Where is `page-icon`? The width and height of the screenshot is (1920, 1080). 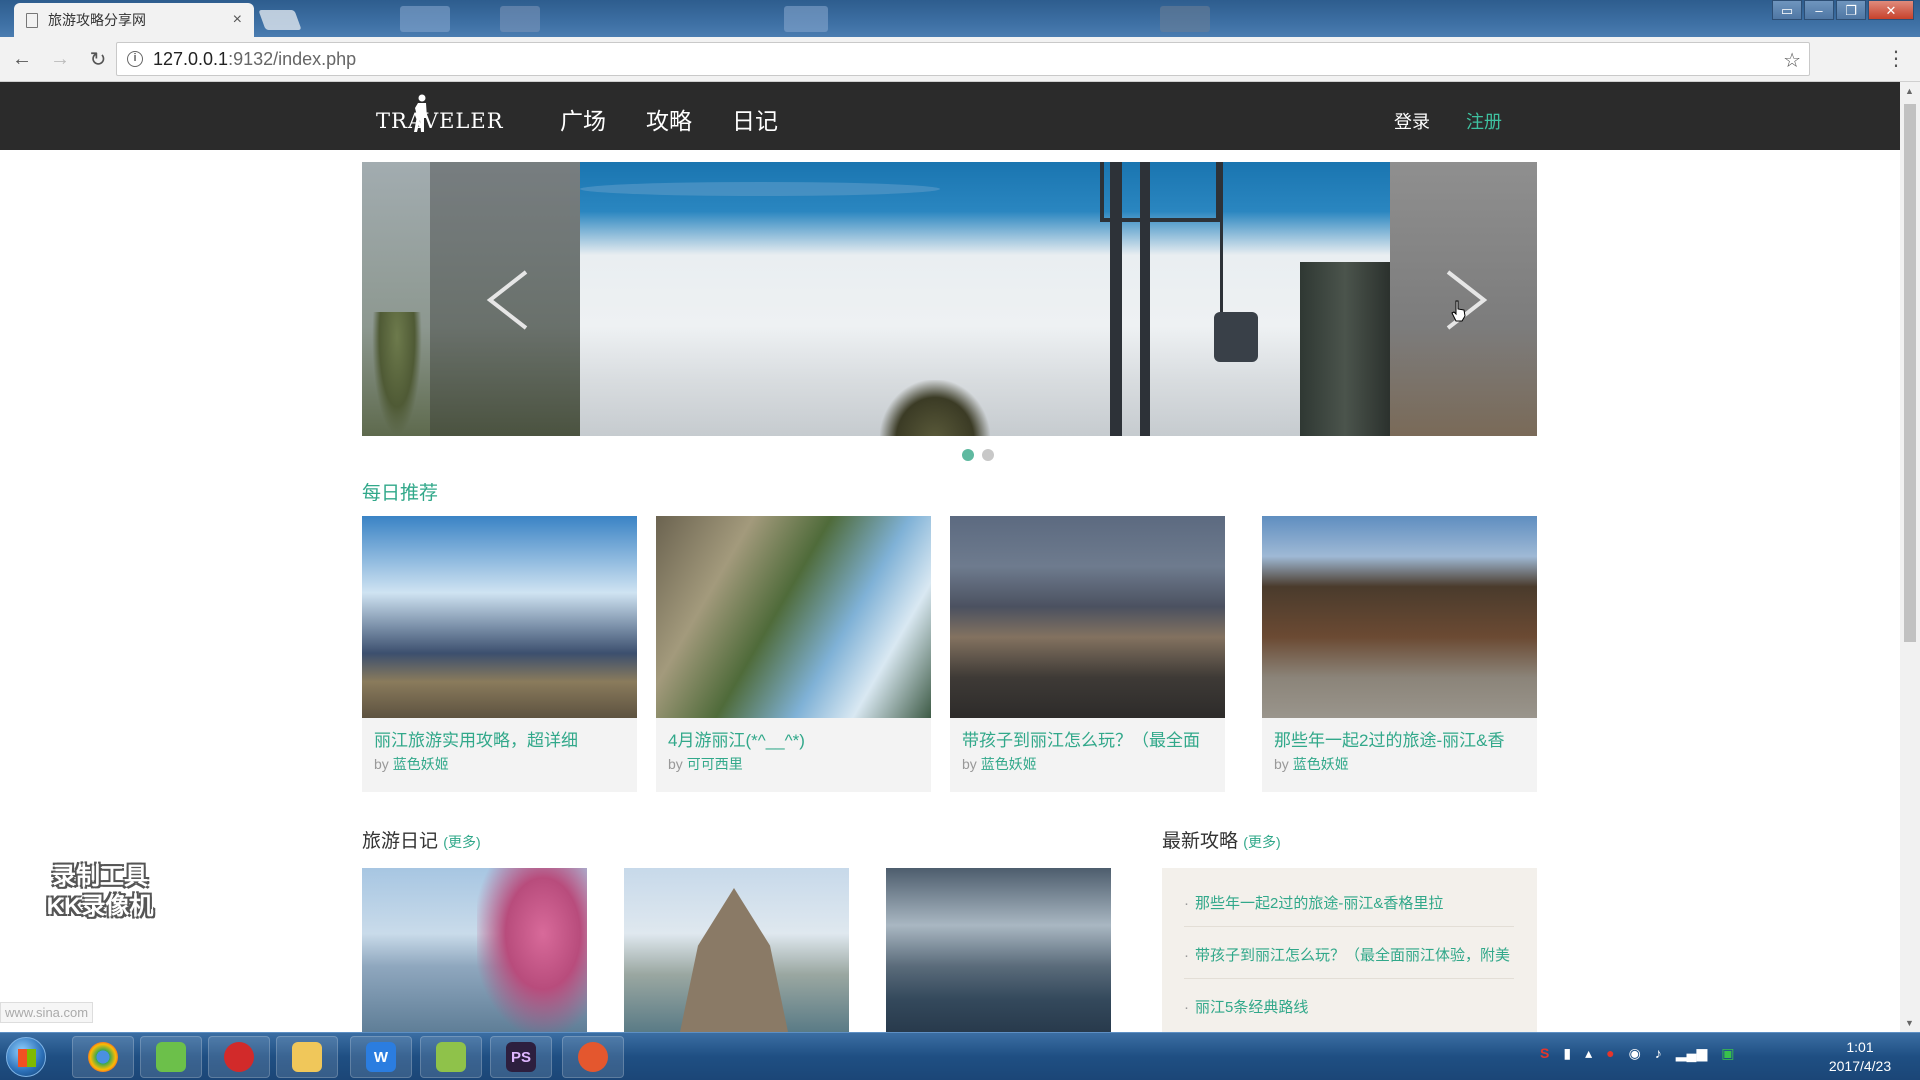
page-icon is located at coordinates (32, 20).